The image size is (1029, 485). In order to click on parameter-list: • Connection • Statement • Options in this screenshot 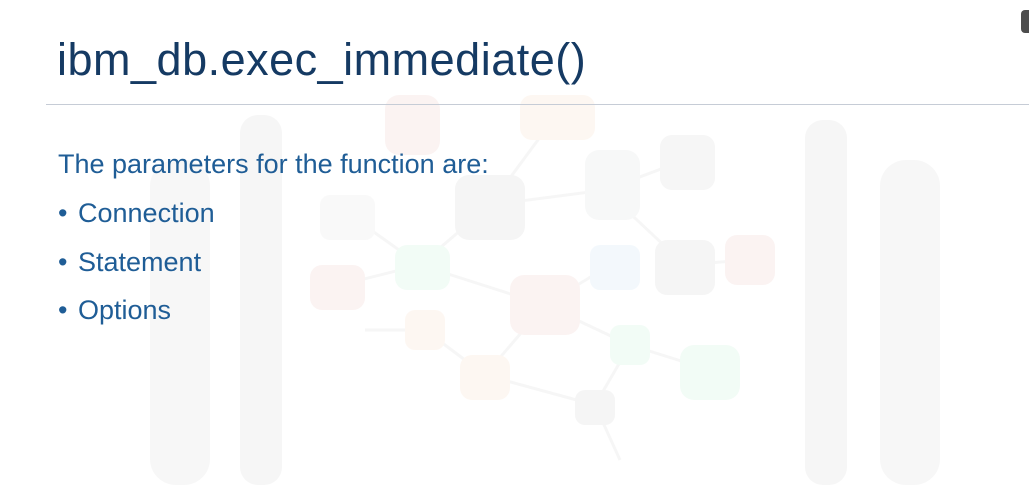, I will do `click(273, 261)`.